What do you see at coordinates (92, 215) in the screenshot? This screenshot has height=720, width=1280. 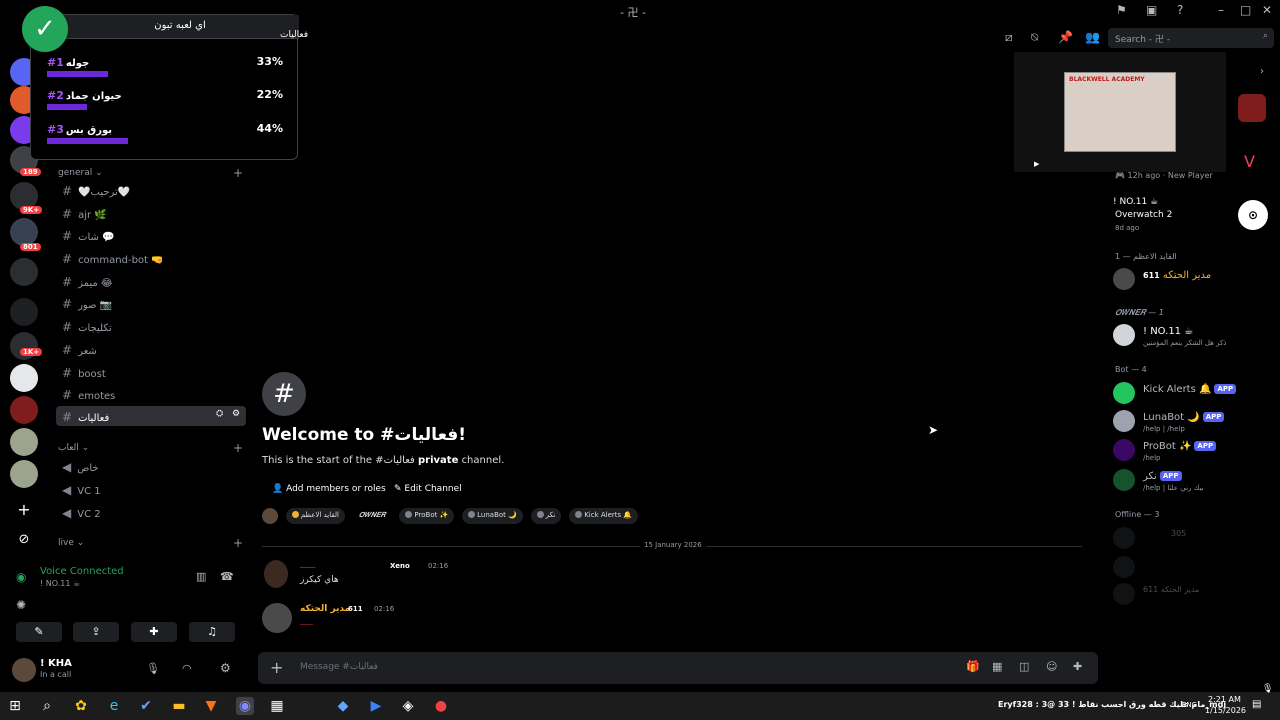 I see `channel-label: ajr 🌿` at bounding box center [92, 215].